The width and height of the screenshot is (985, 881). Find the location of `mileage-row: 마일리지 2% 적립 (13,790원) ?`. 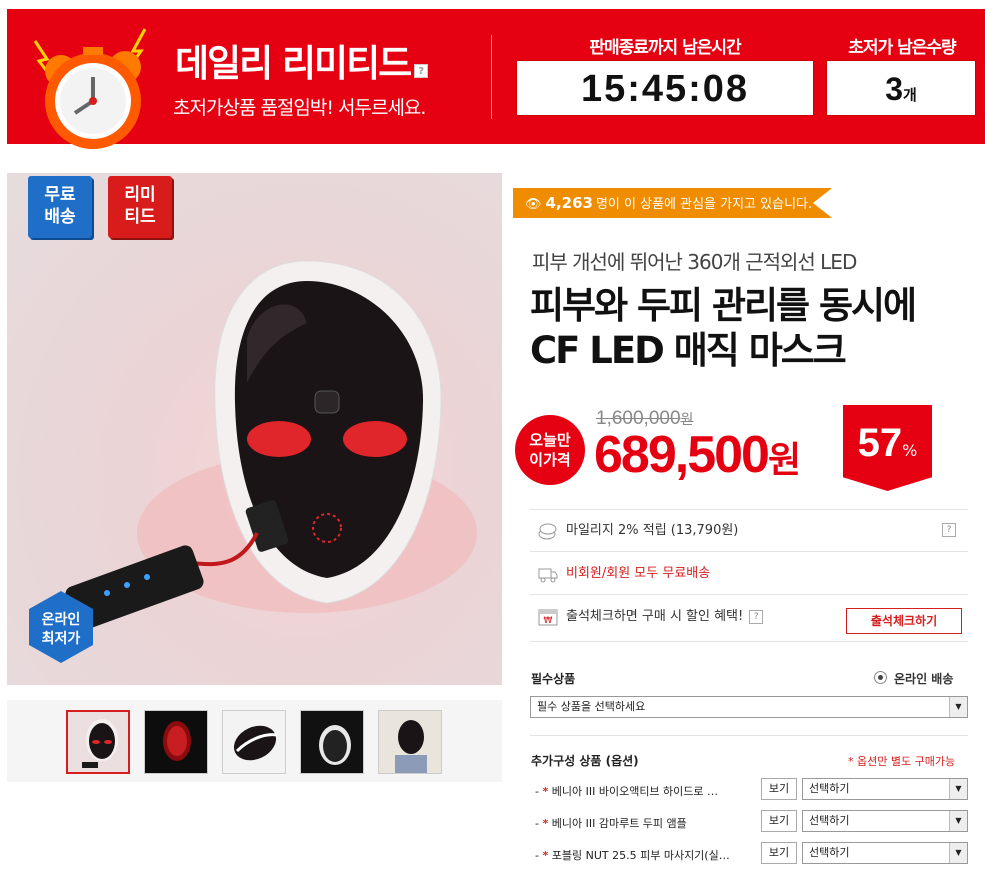

mileage-row: 마일리지 2% 적립 (13,790원) ? is located at coordinates (749, 531).